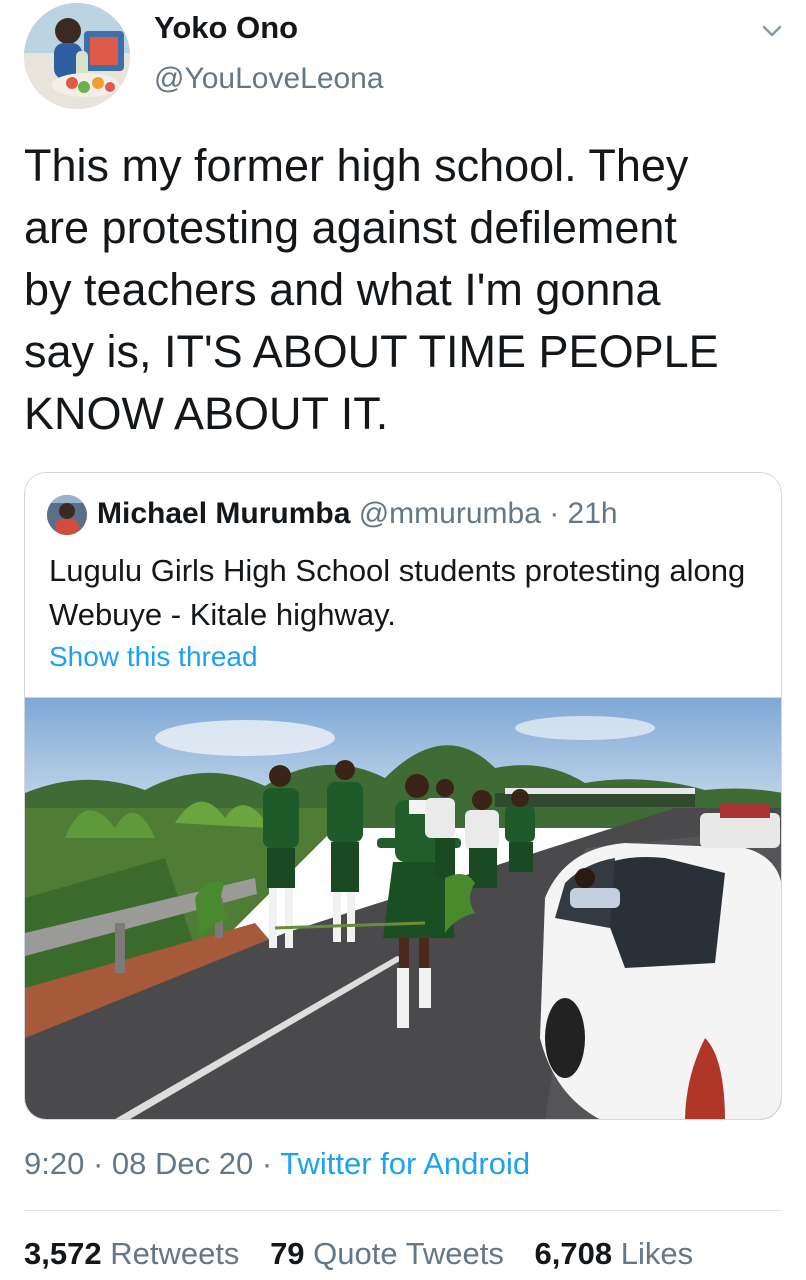 The height and width of the screenshot is (1280, 806). I want to click on show-thread-link: Show this thread, so click(153, 657).